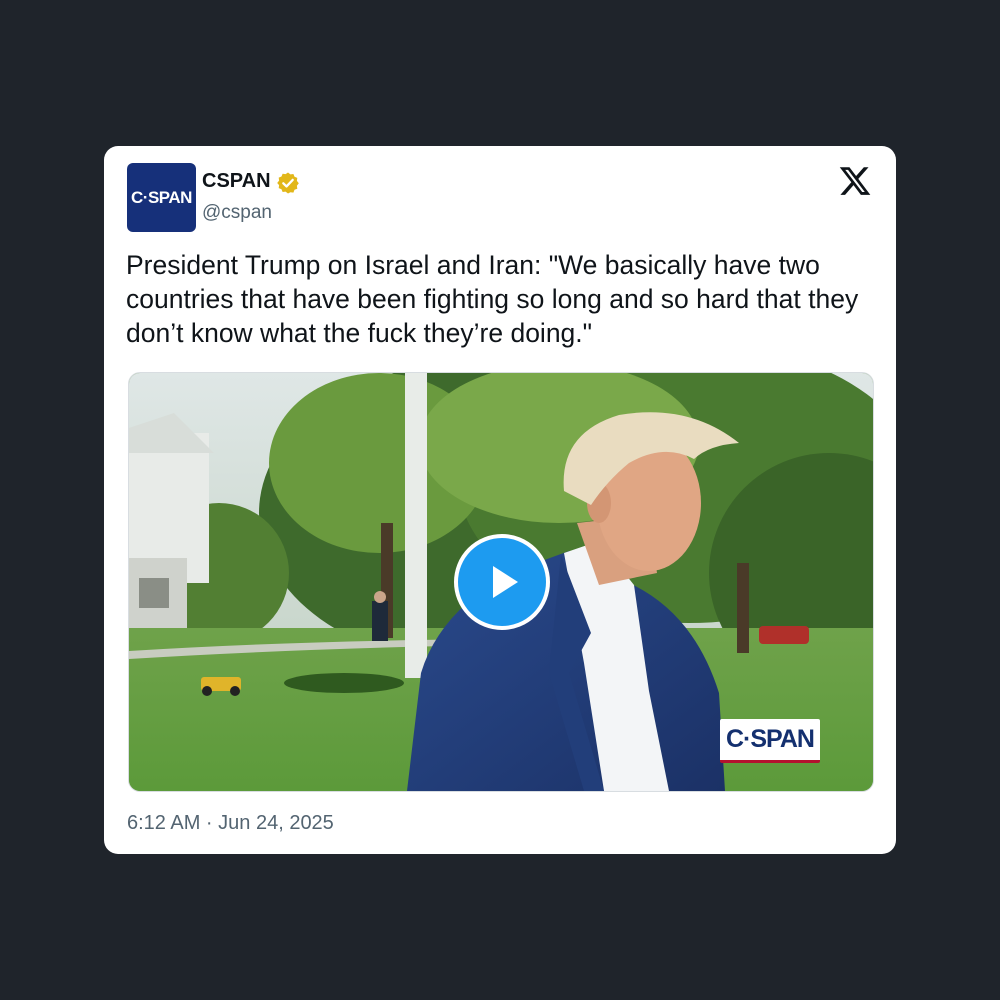 The width and height of the screenshot is (1000, 1000). What do you see at coordinates (505, 582) in the screenshot?
I see `play-icon` at bounding box center [505, 582].